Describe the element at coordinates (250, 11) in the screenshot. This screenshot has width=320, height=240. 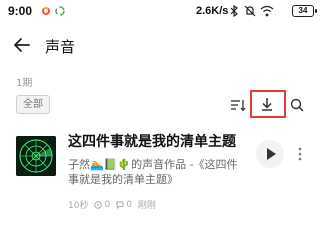
I see `mute-icon` at that location.